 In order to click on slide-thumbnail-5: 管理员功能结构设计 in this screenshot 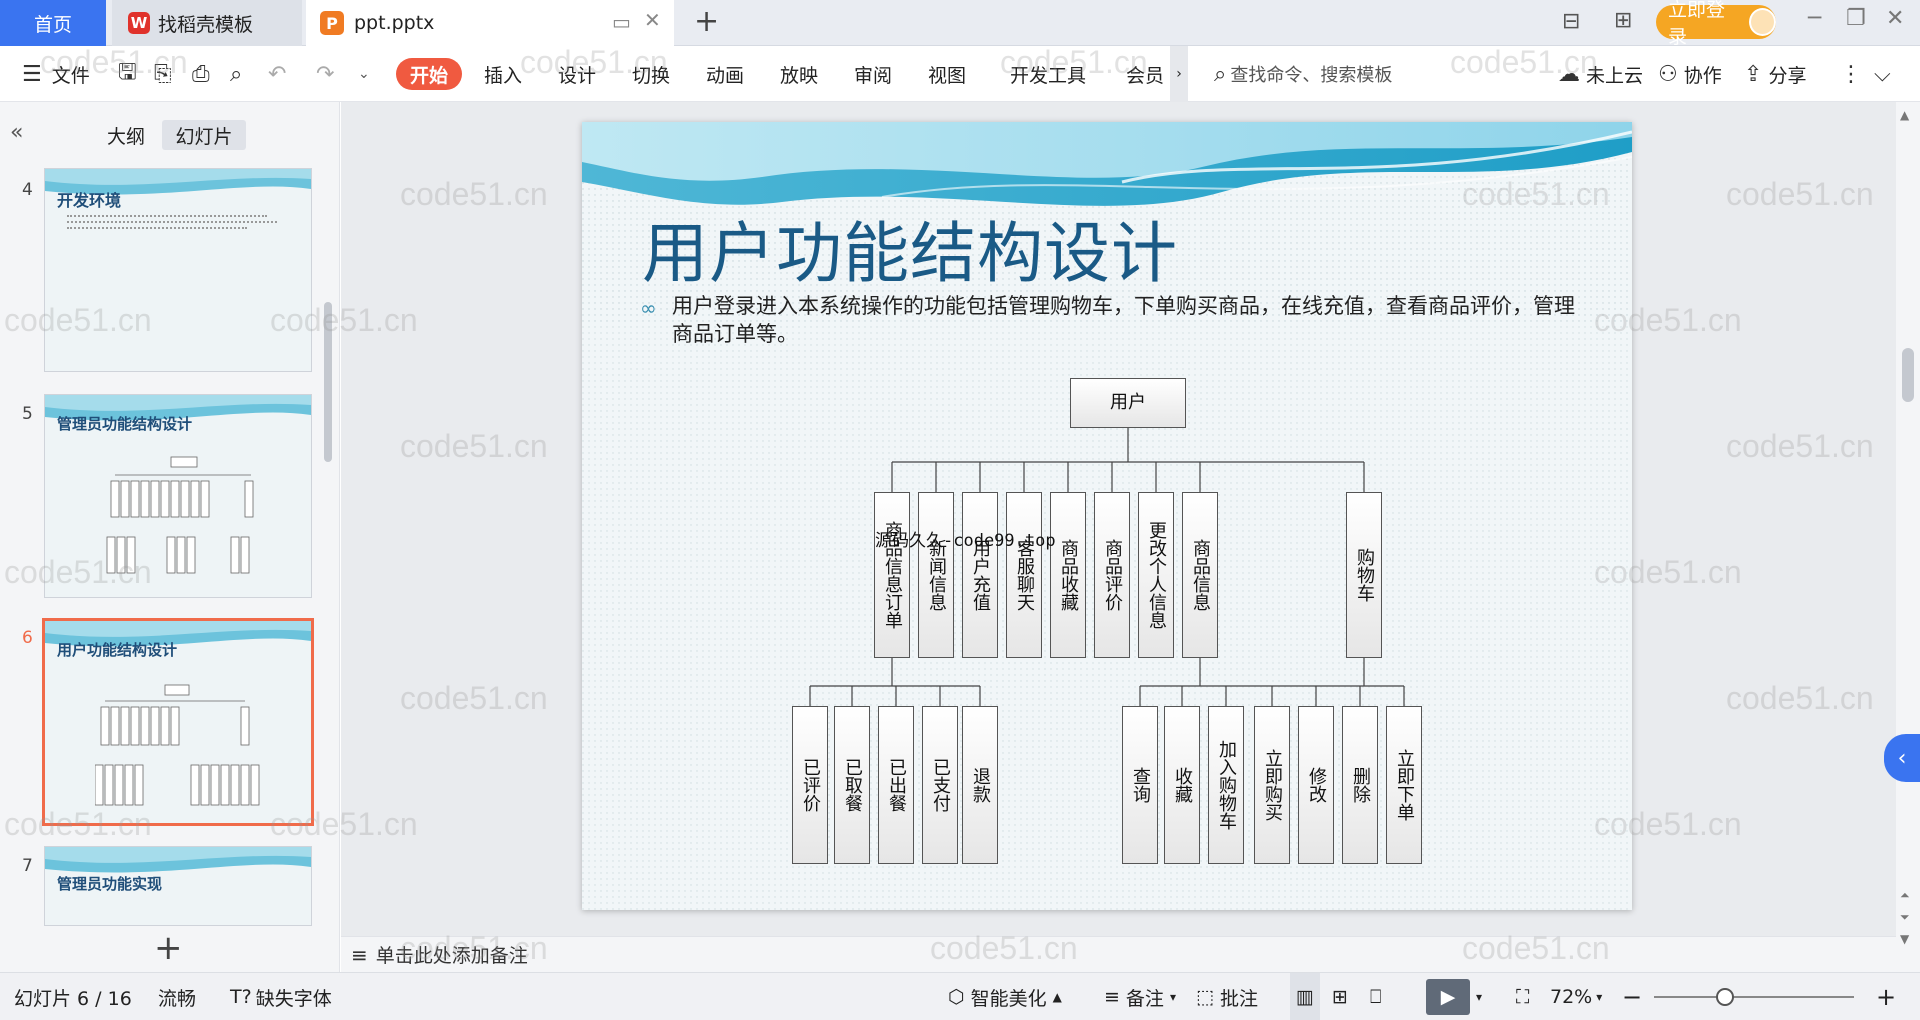, I will do `click(178, 496)`.